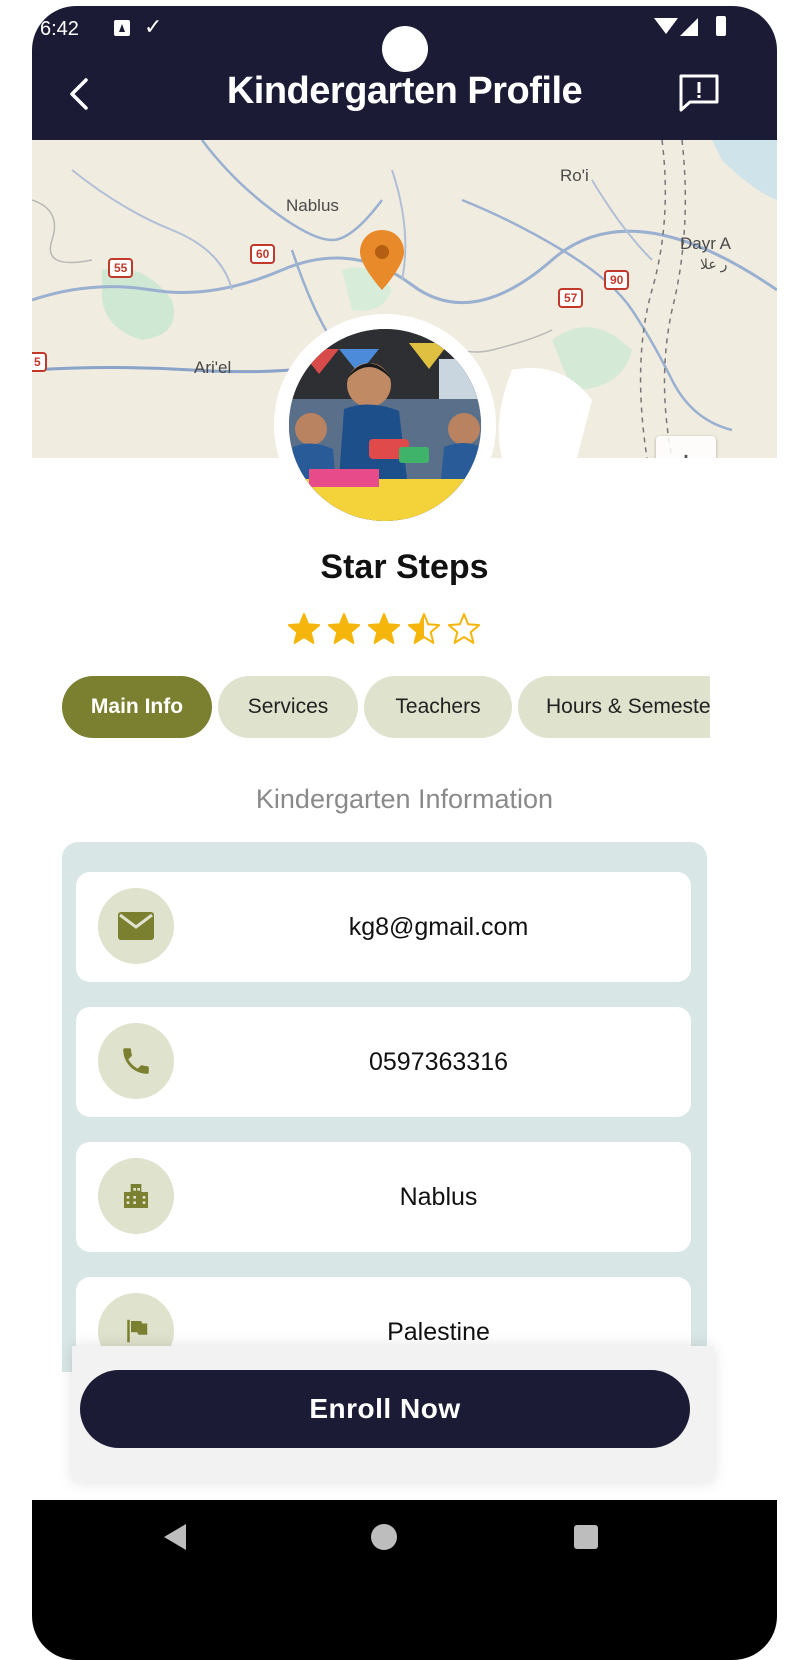 Image resolution: width=792 pixels, height=1660 pixels. What do you see at coordinates (438, 707) in the screenshot?
I see `tab-teachers: Teachers` at bounding box center [438, 707].